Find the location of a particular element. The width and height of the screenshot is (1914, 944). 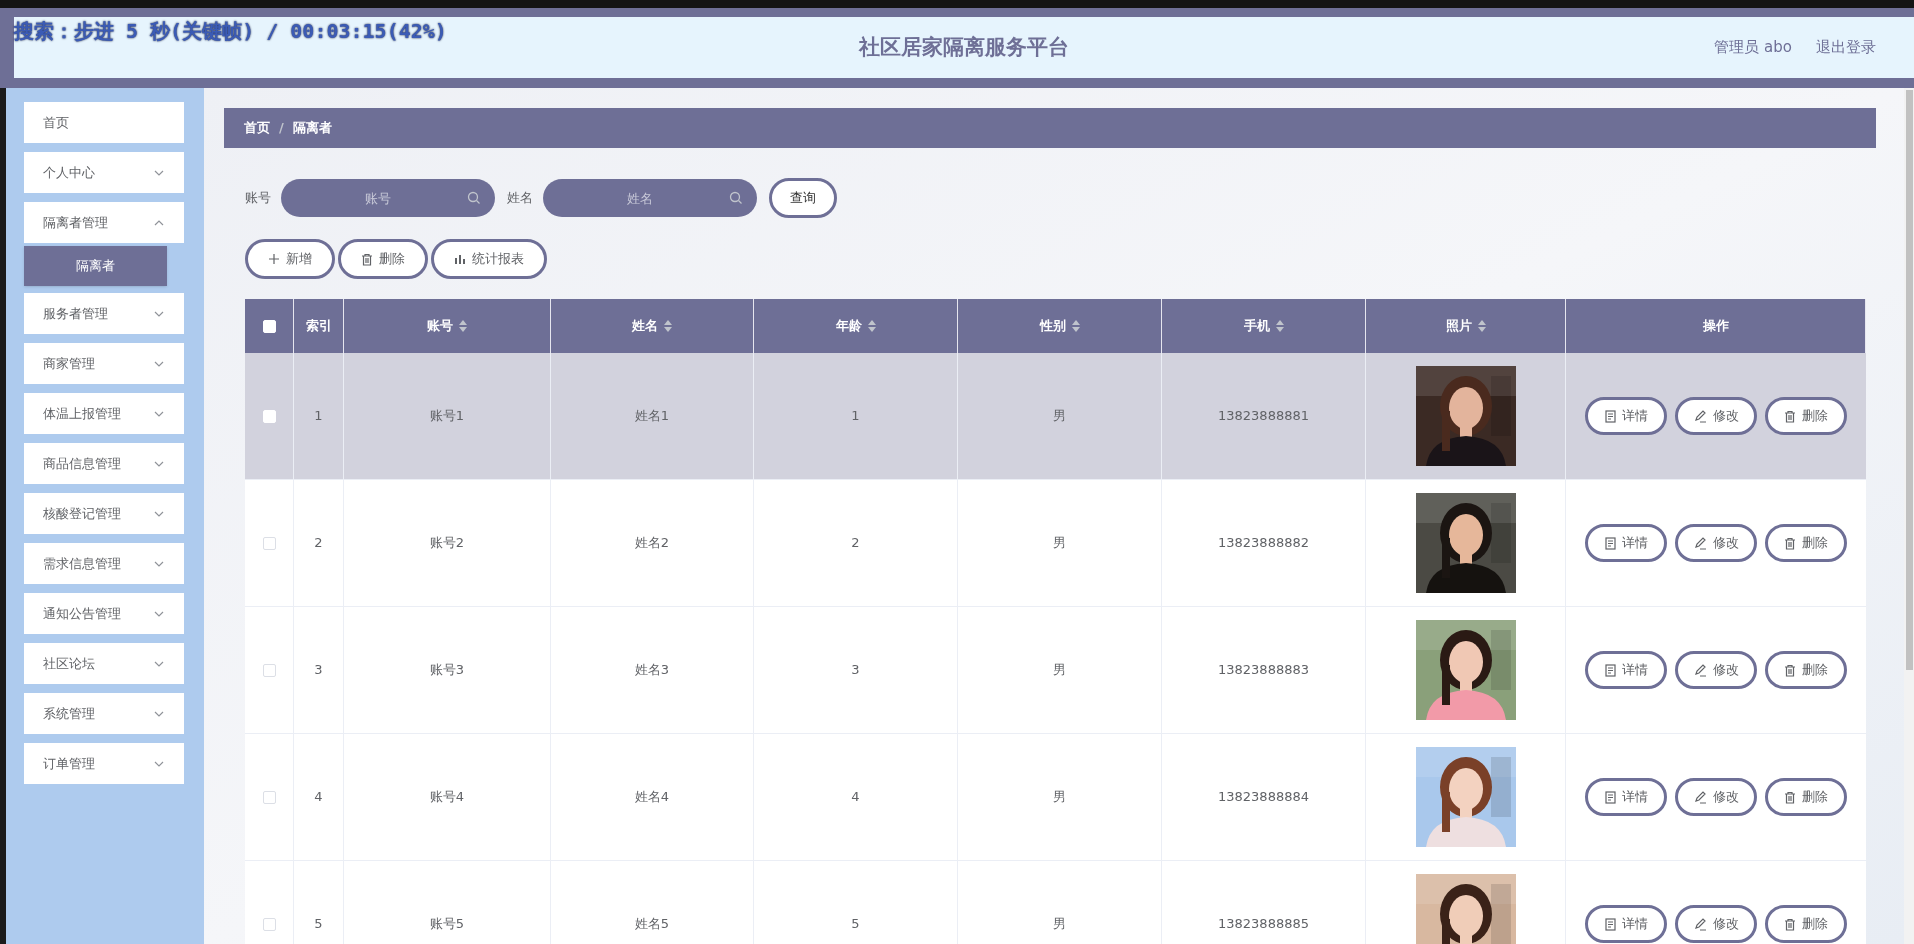

table-row: 4 账号4 姓名4 4 男 13823888884 详情 修改 删除 is located at coordinates (1055, 797).